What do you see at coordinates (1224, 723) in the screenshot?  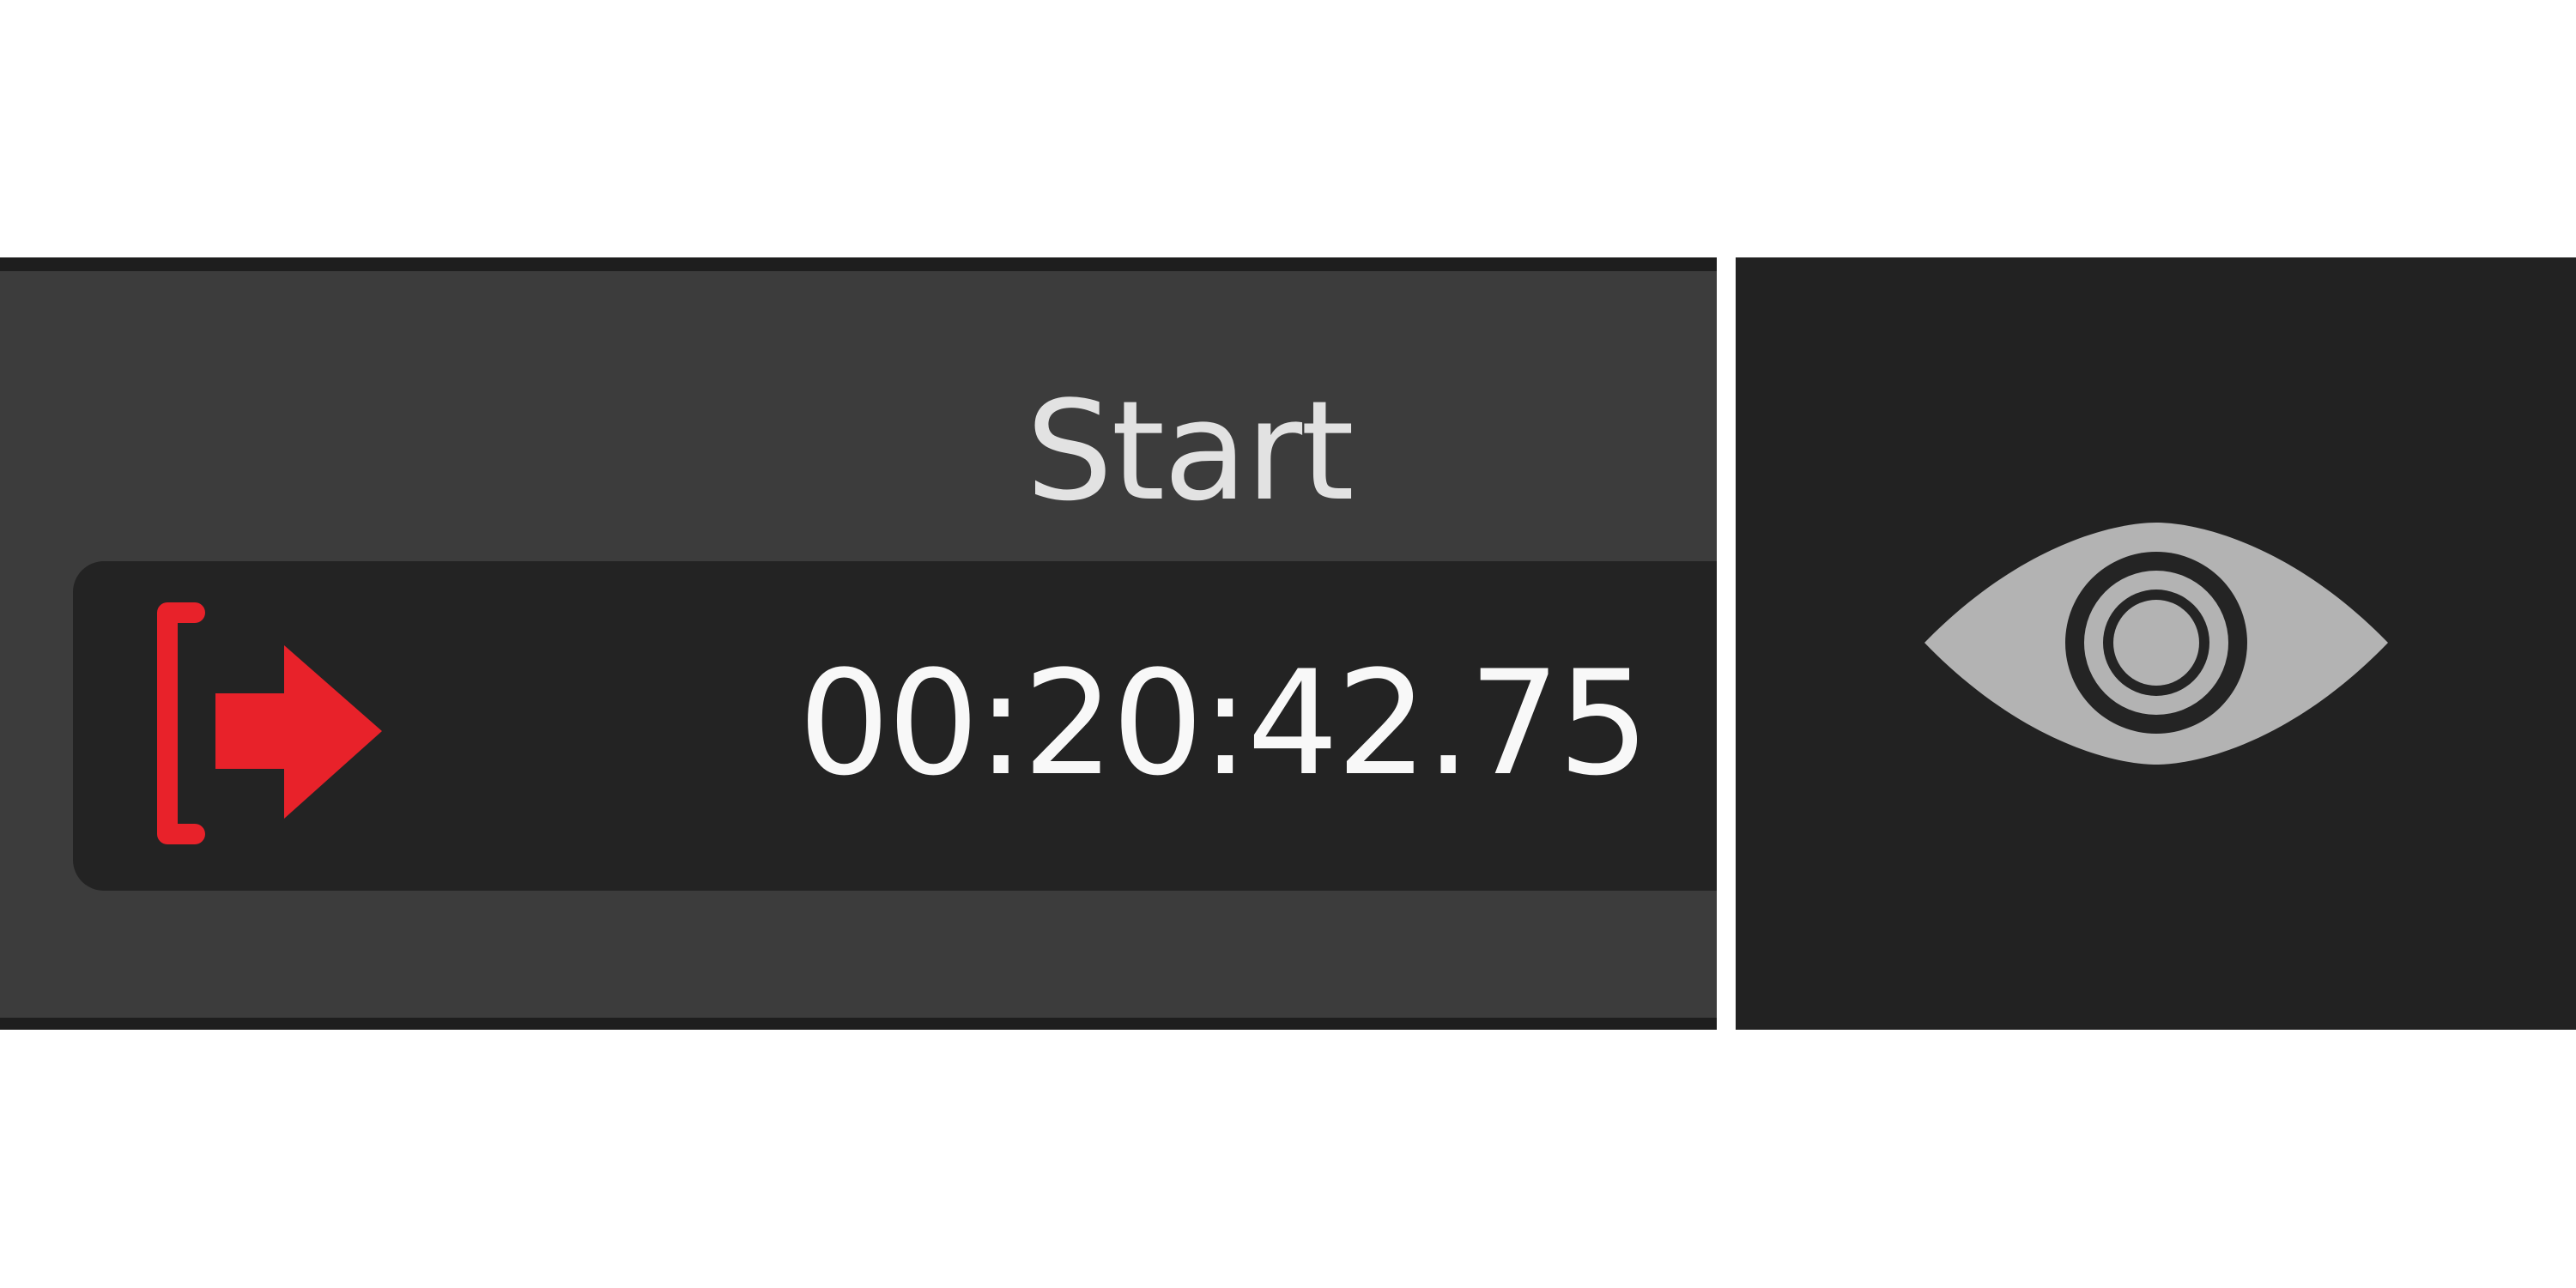 I see `start-time-value: 00:20:42.75` at bounding box center [1224, 723].